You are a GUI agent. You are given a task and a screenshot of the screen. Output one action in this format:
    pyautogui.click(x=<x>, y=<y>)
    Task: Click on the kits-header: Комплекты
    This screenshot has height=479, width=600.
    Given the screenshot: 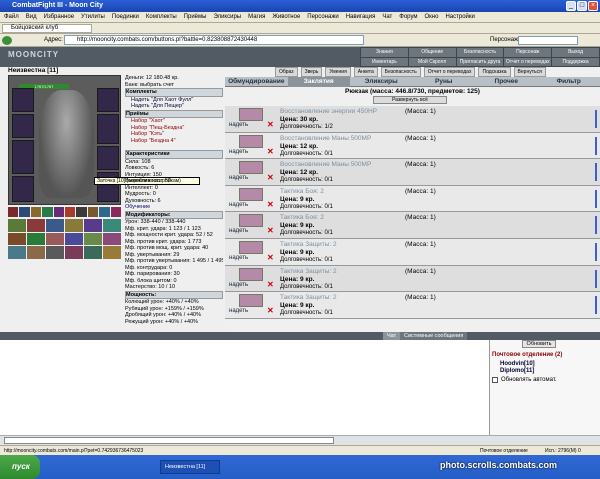 What is the action you would take?
    pyautogui.click(x=174, y=92)
    